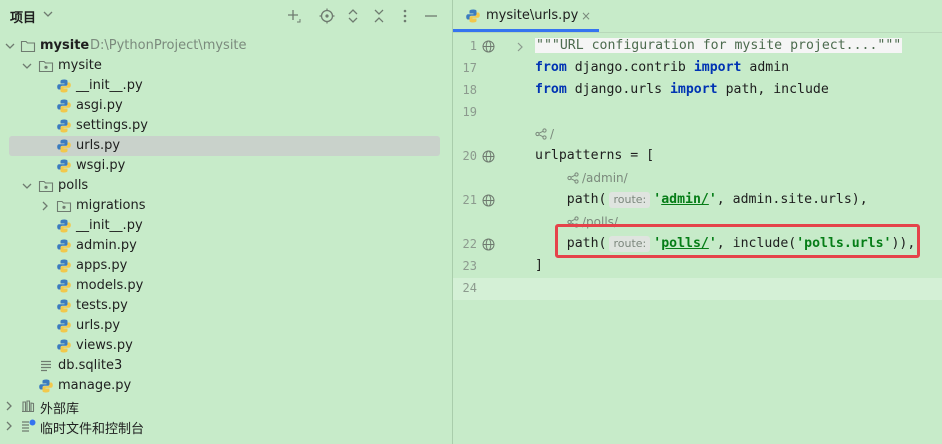  I want to click on scratches-icon, so click(28, 426).